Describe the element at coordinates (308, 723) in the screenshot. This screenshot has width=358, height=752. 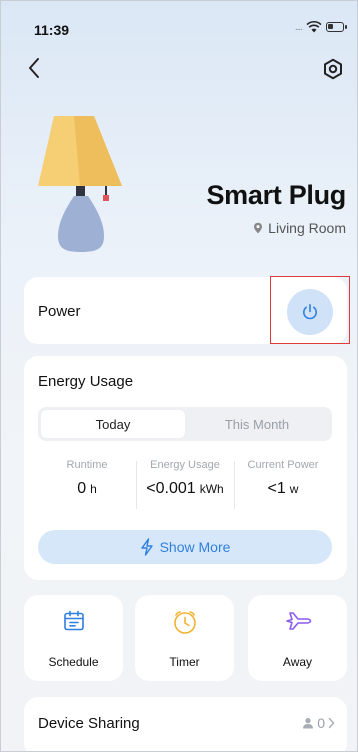
I see `user-icon` at that location.